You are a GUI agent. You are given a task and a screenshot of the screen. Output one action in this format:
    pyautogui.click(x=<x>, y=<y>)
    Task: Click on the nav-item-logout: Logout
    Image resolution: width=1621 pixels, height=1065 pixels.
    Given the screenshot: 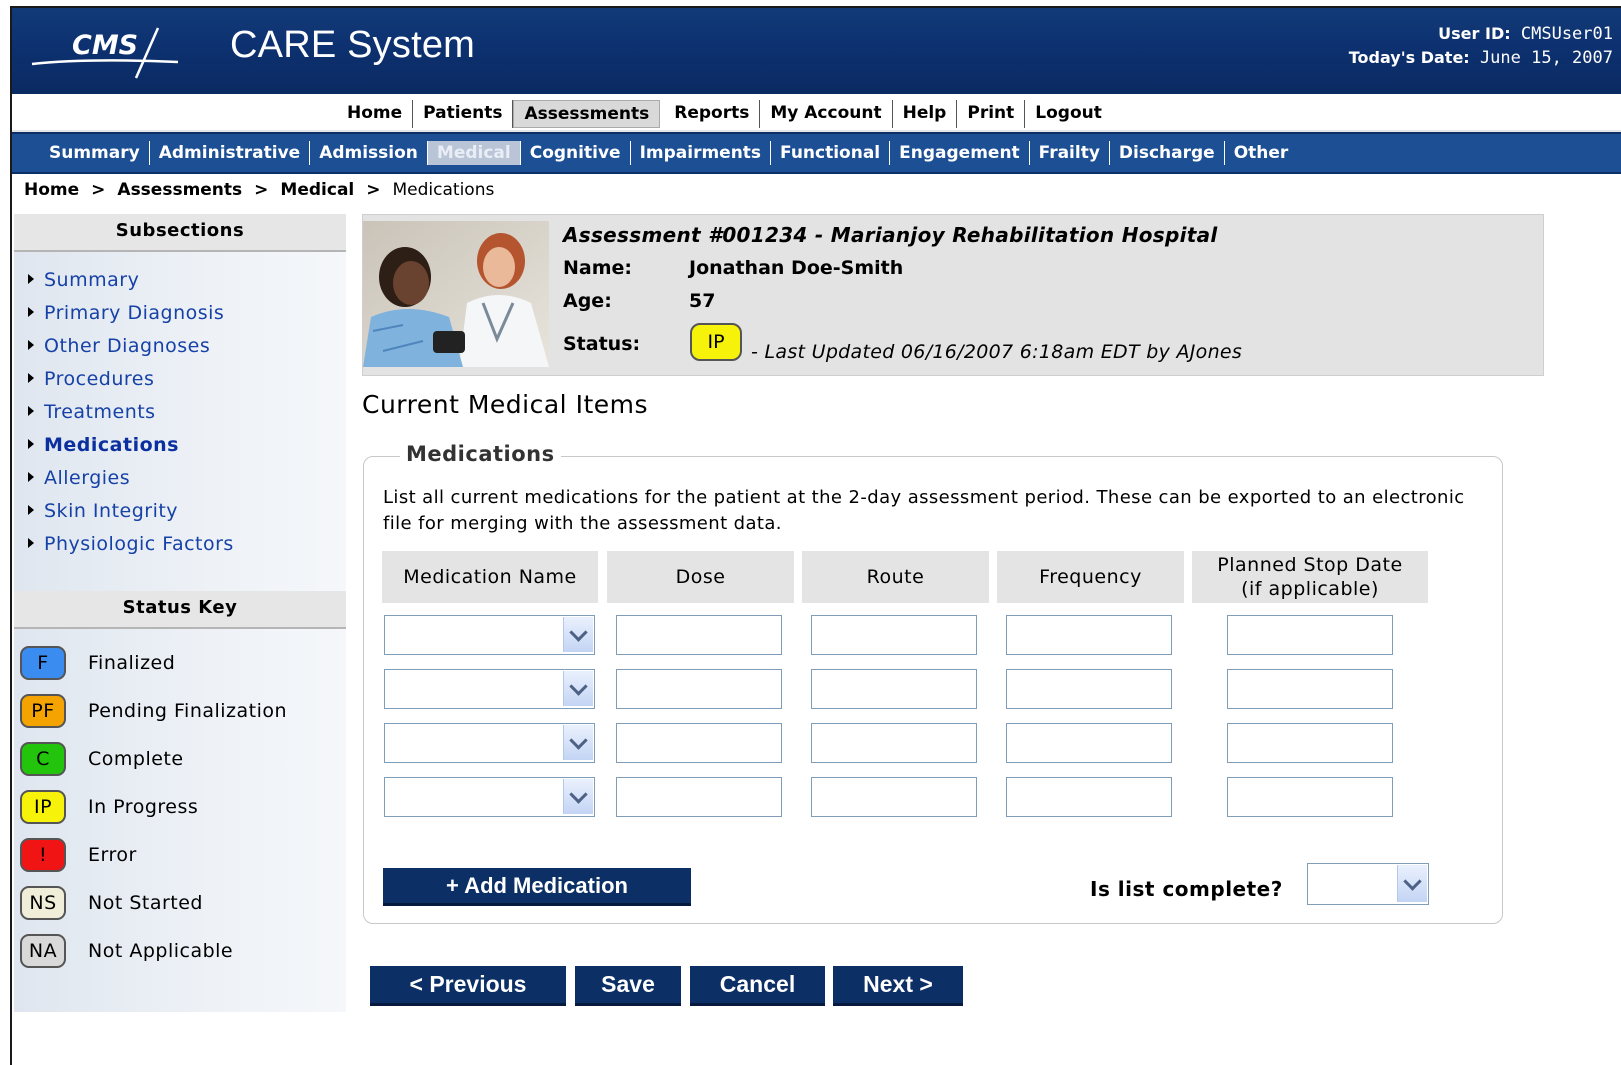 What is the action you would take?
    pyautogui.click(x=1068, y=114)
    